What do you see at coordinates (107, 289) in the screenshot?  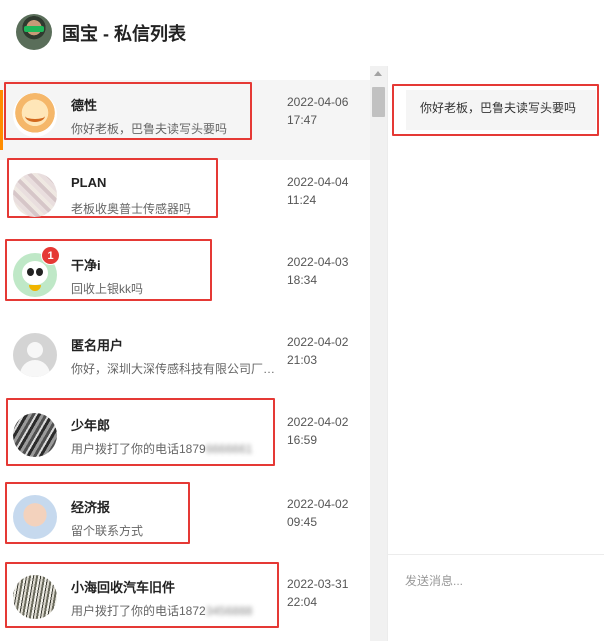 I see `message-preview: 回收上银kk吗` at bounding box center [107, 289].